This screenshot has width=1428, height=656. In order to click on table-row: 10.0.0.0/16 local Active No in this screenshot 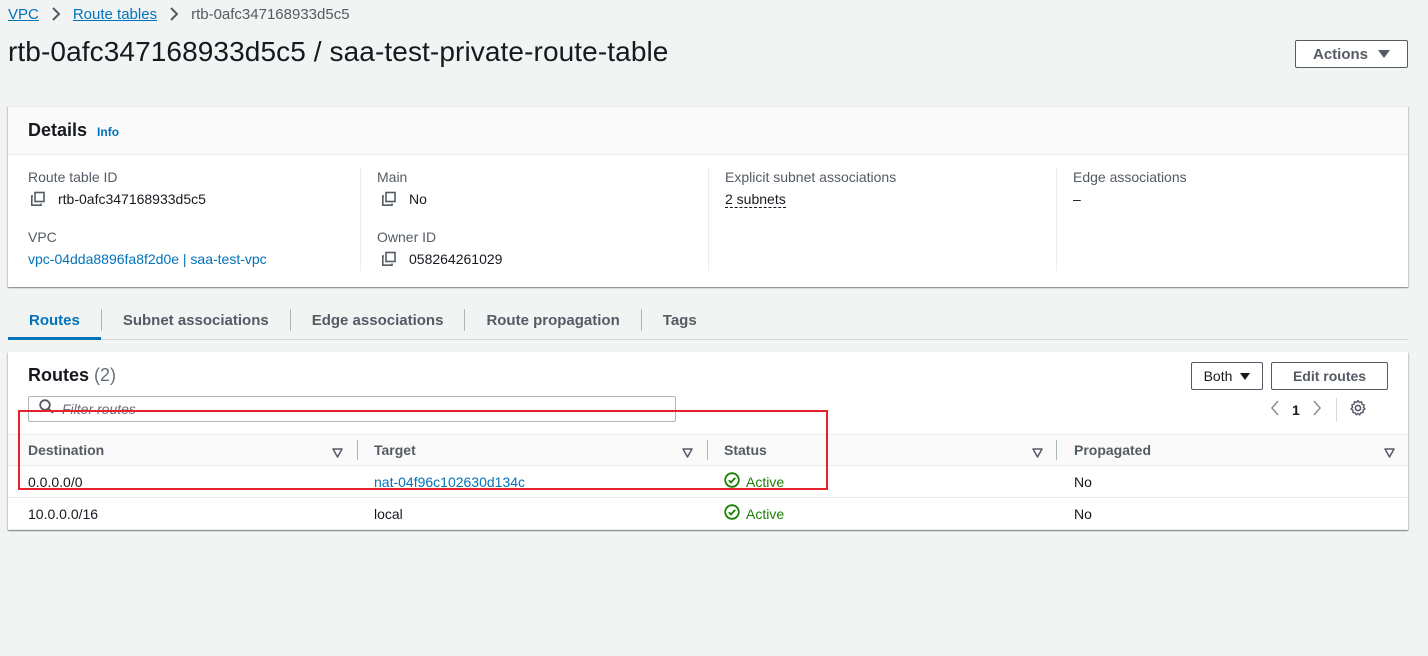, I will do `click(708, 514)`.